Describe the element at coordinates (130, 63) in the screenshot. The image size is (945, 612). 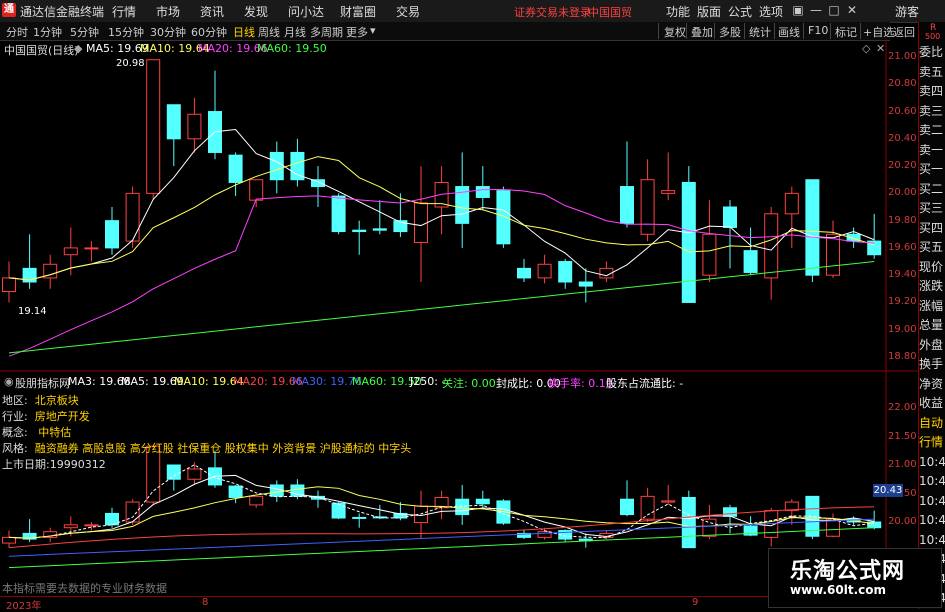
I see `high-price-label: 20.98` at that location.